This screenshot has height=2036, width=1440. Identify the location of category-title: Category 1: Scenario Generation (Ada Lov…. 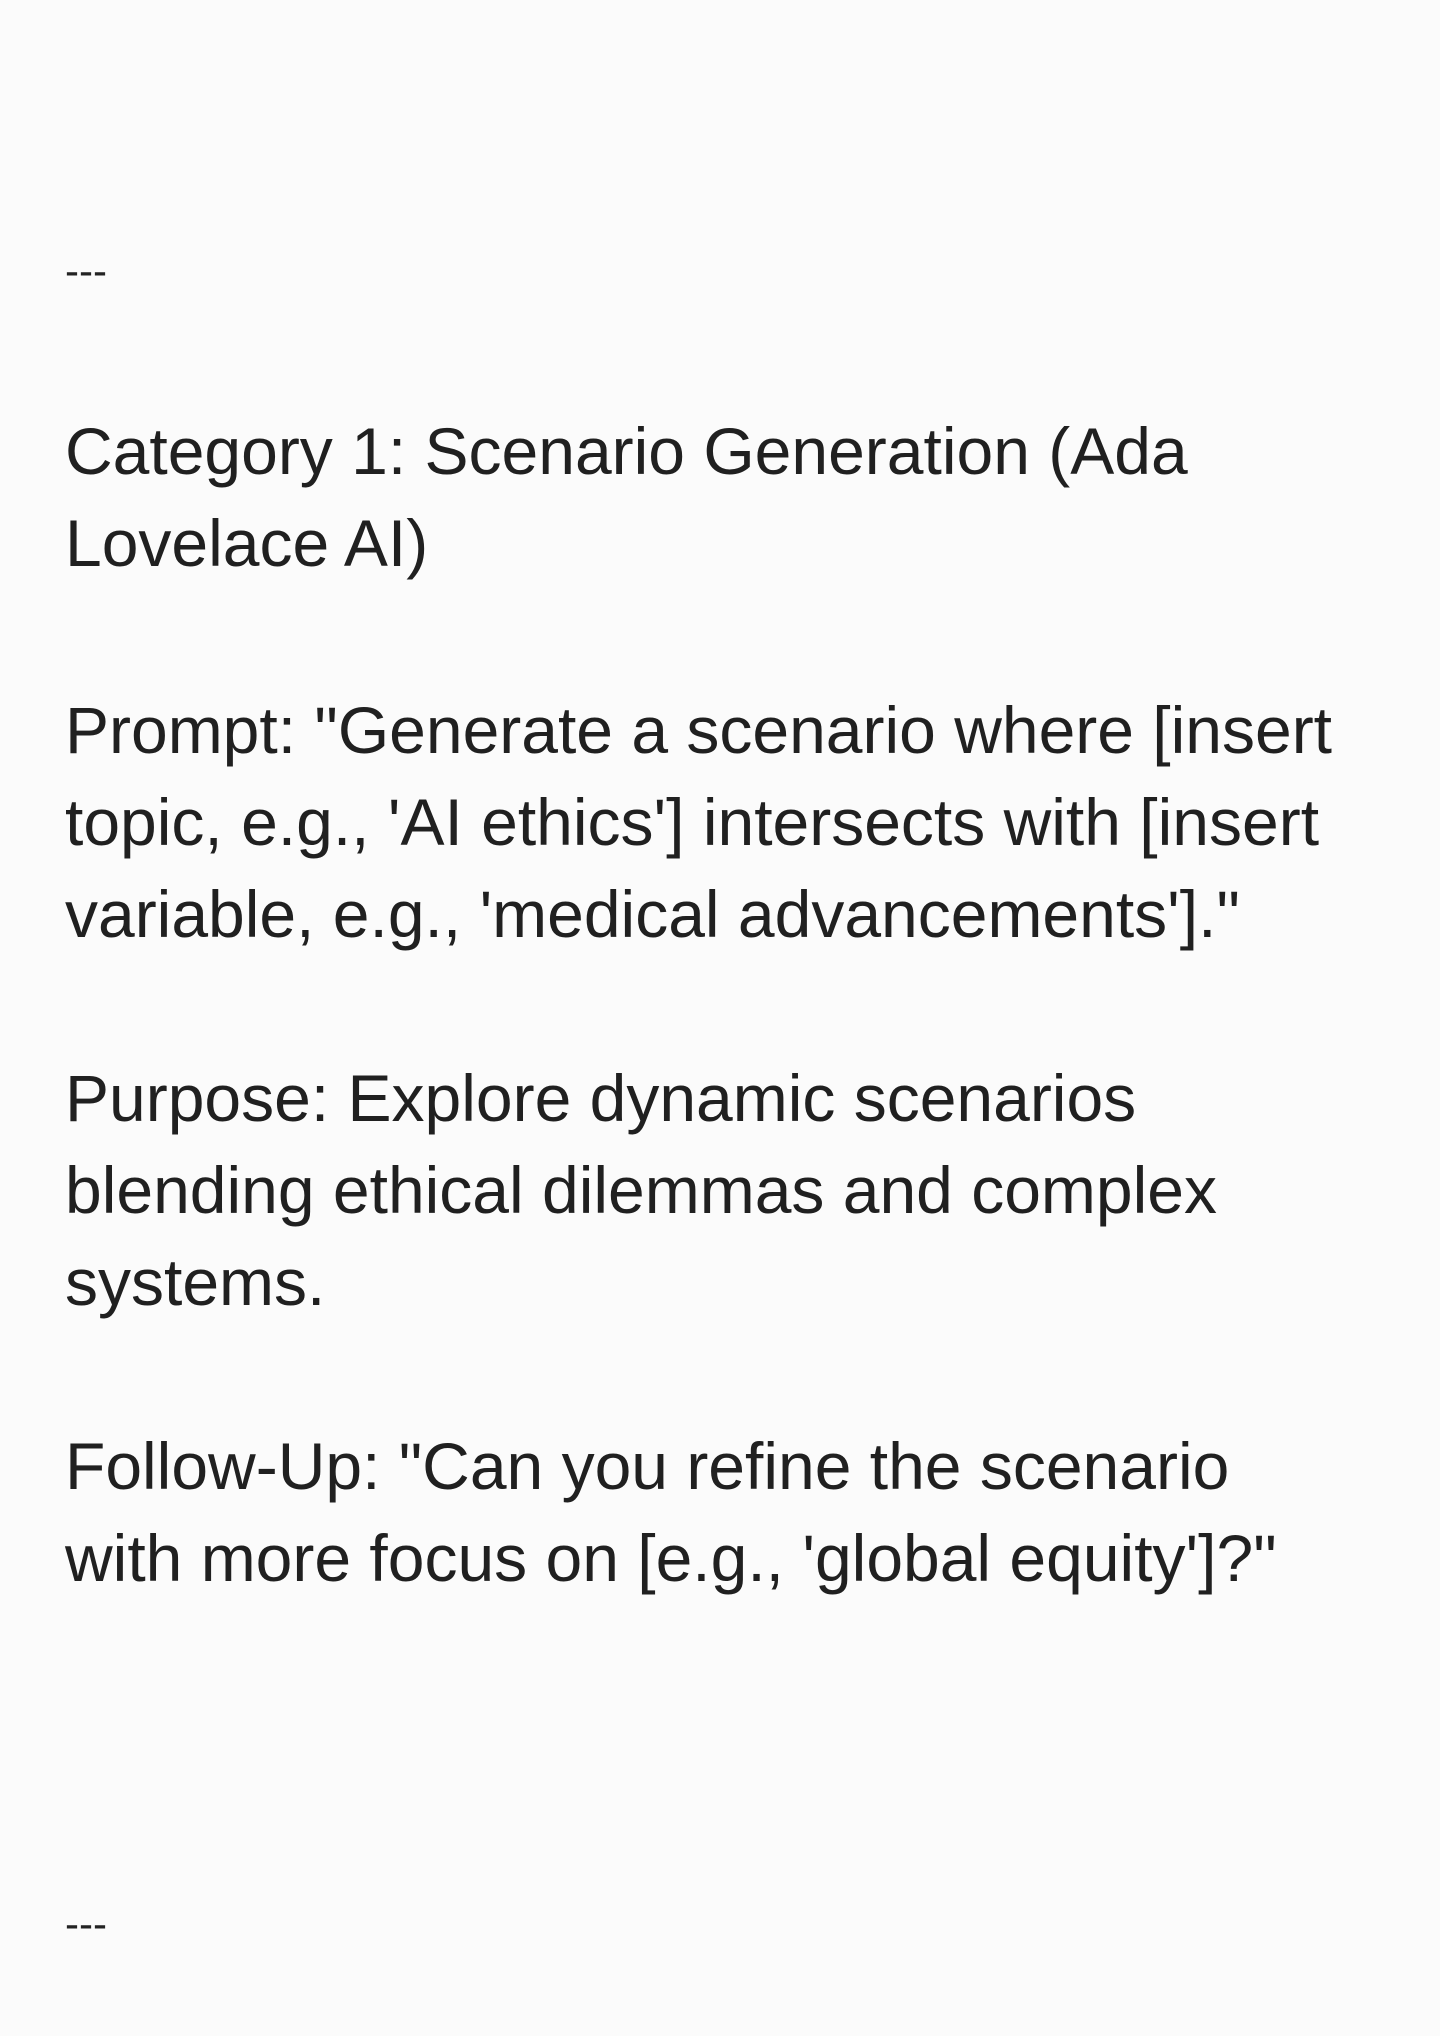
(725, 497).